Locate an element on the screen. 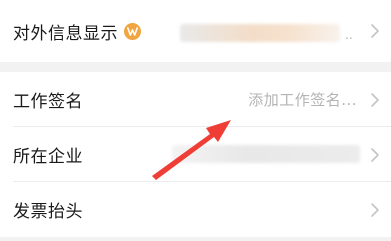 The image size is (391, 241). external-info-label: 对外信息显示 is located at coordinates (65, 33).